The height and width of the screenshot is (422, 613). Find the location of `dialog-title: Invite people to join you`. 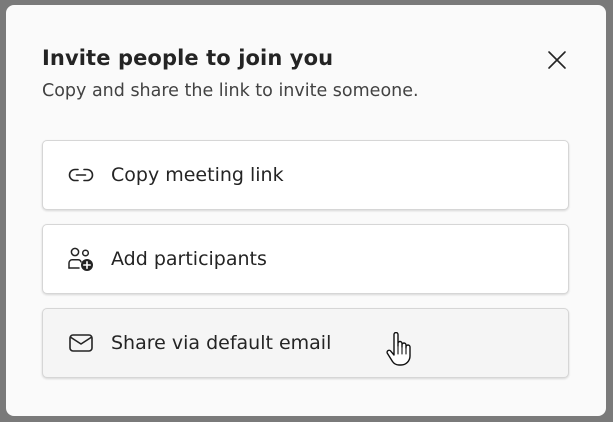

dialog-title: Invite people to join you is located at coordinates (188, 58).